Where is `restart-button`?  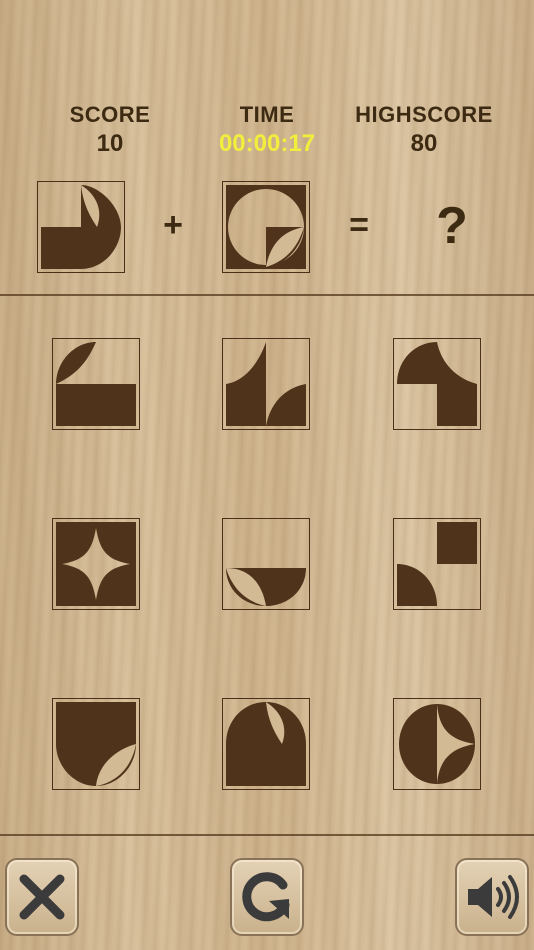
restart-button is located at coordinates (267, 897).